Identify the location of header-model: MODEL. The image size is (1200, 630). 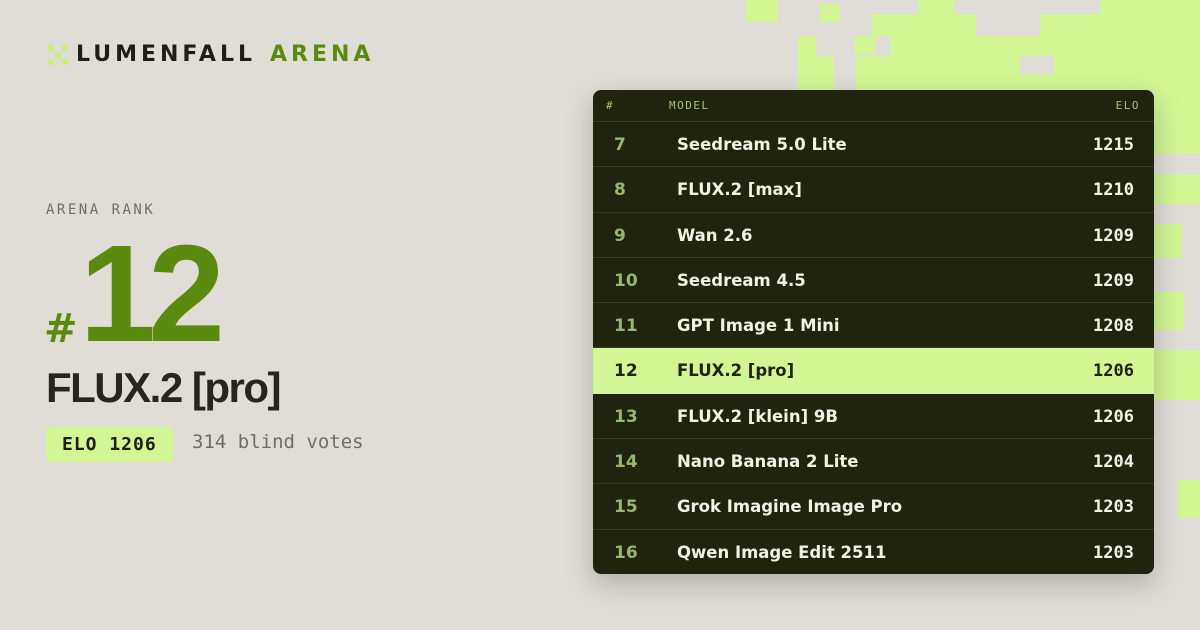
(689, 105).